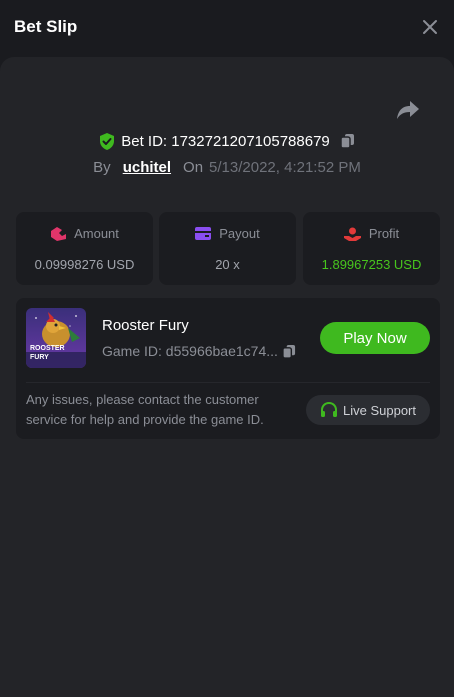 This screenshot has width=454, height=697. What do you see at coordinates (375, 338) in the screenshot?
I see `play-now-button: Play Now` at bounding box center [375, 338].